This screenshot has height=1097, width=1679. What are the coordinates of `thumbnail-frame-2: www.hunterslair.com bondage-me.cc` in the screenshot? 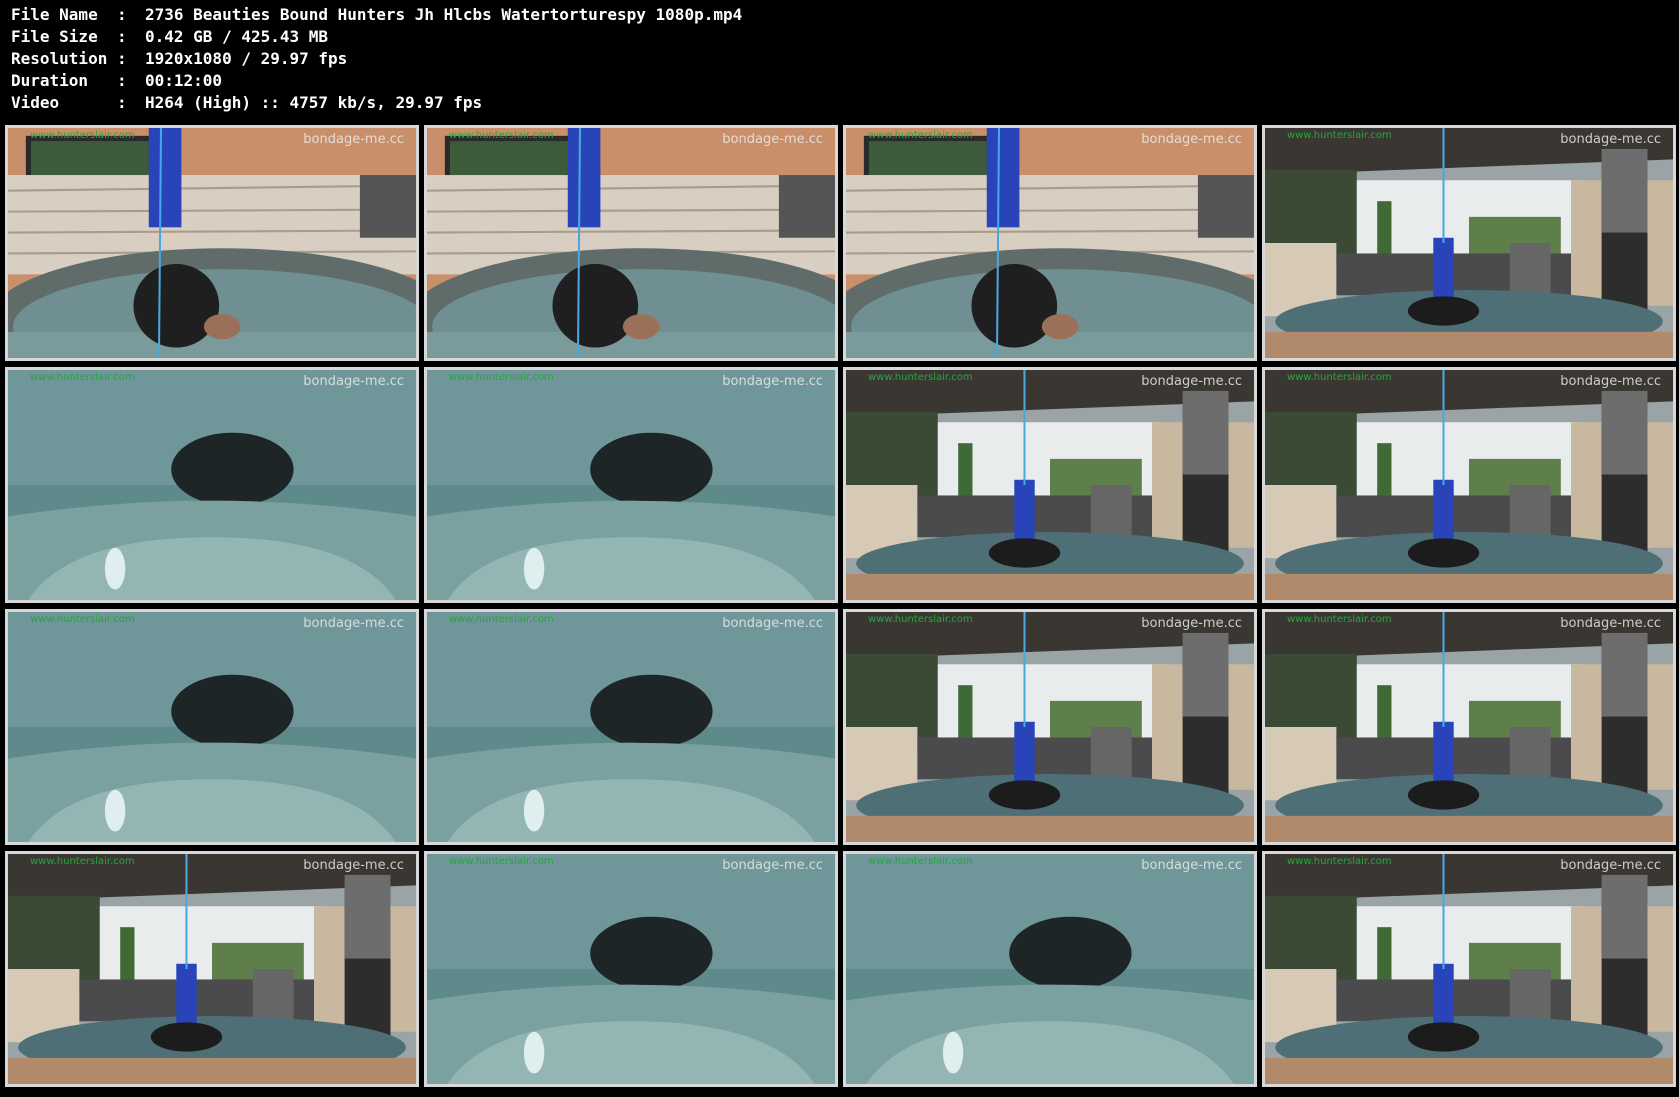 It's located at (631, 243).